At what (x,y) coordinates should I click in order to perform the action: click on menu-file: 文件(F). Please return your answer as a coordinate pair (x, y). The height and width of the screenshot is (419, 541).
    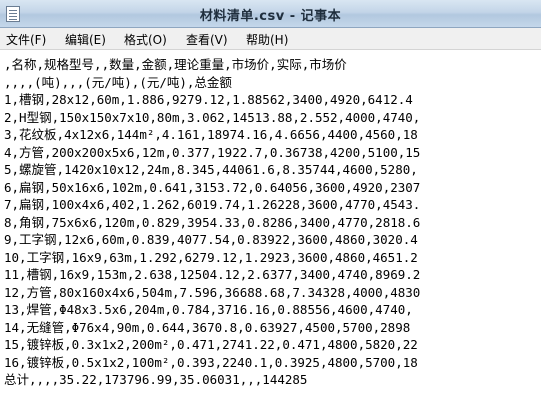
    Looking at the image, I should click on (26, 39).